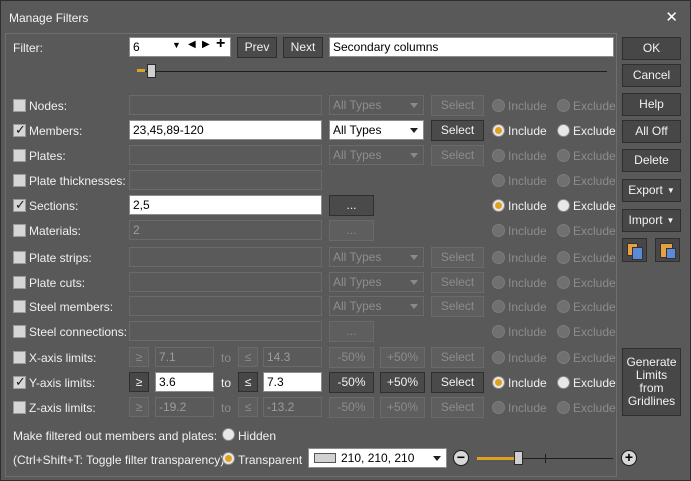  I want to click on z-axis-include-radio, so click(498, 407).